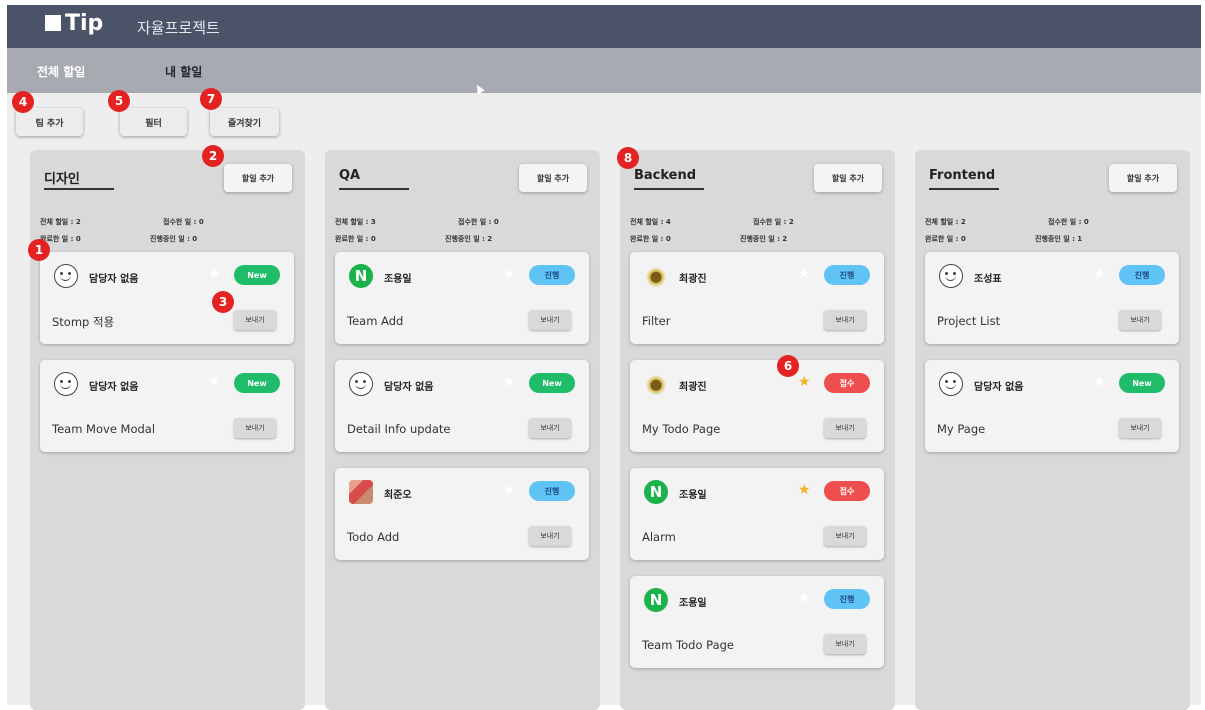 The image size is (1205, 710). What do you see at coordinates (84, 23) in the screenshot?
I see `logo-text: Tip` at bounding box center [84, 23].